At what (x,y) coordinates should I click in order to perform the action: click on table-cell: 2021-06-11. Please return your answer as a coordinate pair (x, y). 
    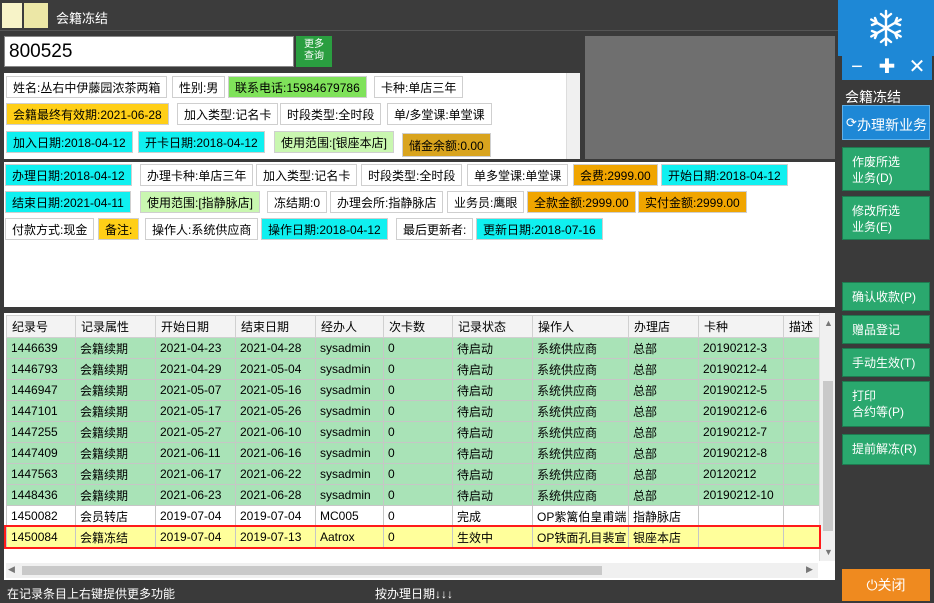
    Looking at the image, I should click on (195, 453).